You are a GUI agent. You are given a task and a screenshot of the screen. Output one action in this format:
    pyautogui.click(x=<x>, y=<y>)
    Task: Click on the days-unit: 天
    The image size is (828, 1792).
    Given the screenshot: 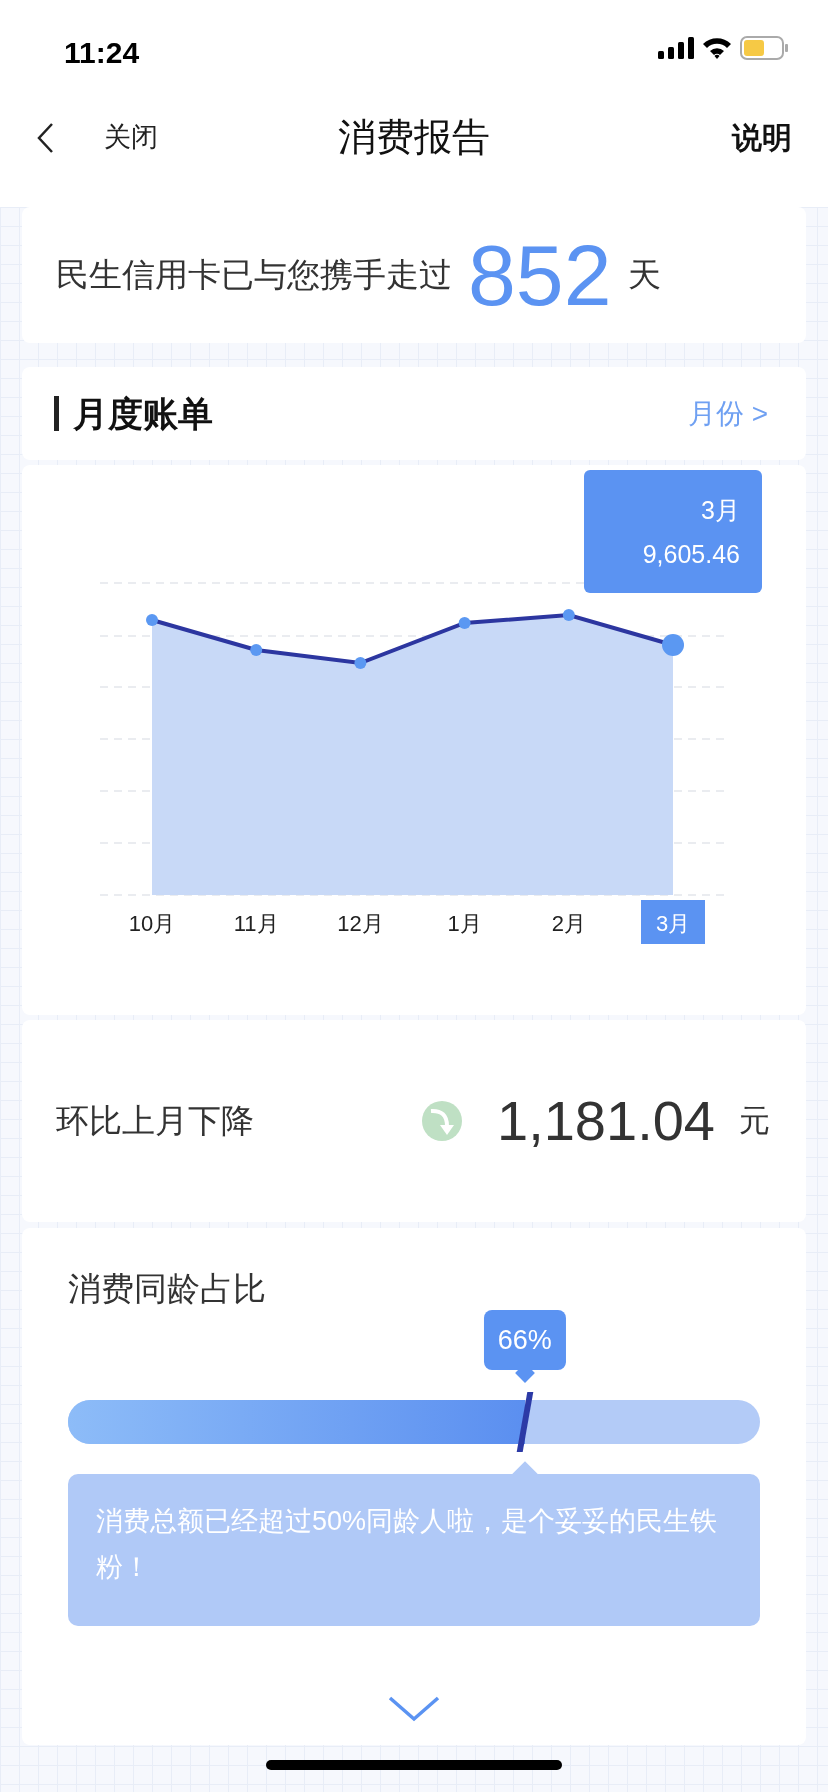 What is the action you would take?
    pyautogui.click(x=644, y=275)
    